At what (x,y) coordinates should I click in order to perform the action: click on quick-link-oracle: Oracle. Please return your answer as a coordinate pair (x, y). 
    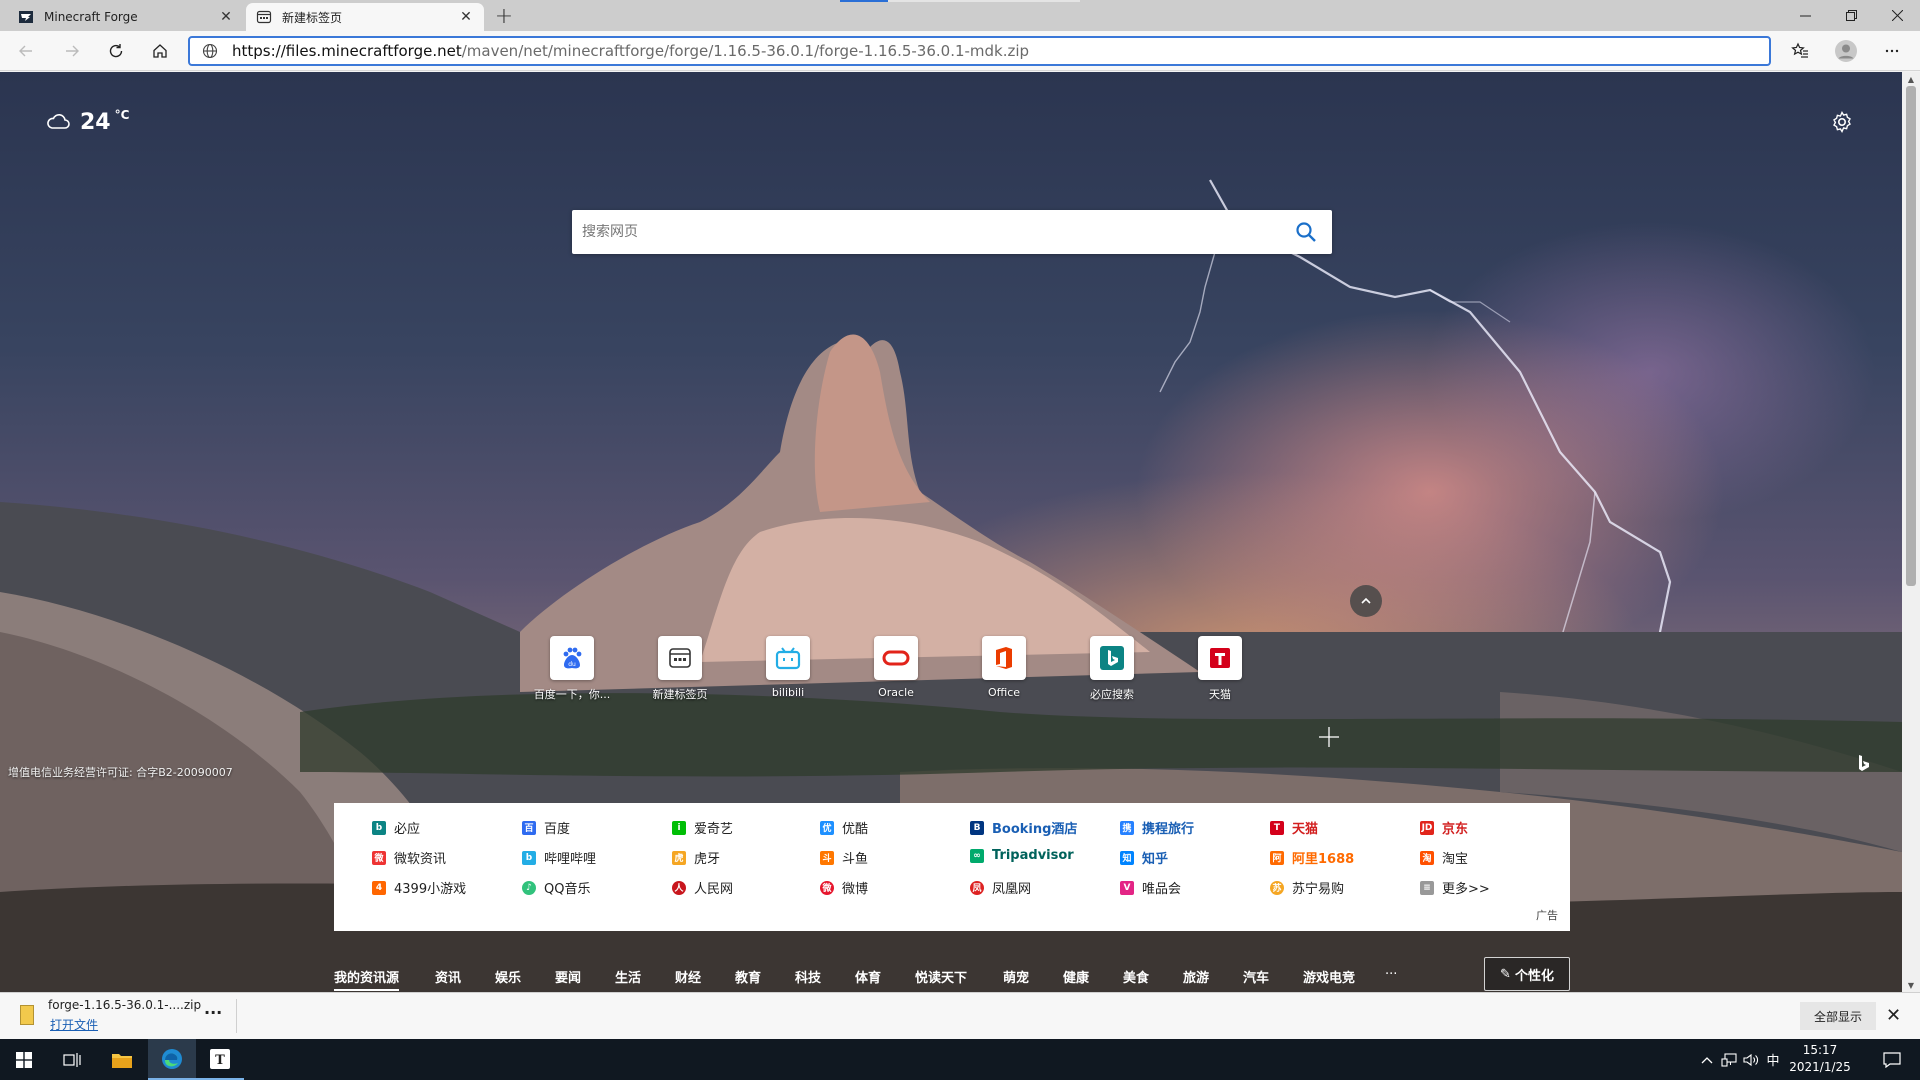
    Looking at the image, I should click on (896, 667).